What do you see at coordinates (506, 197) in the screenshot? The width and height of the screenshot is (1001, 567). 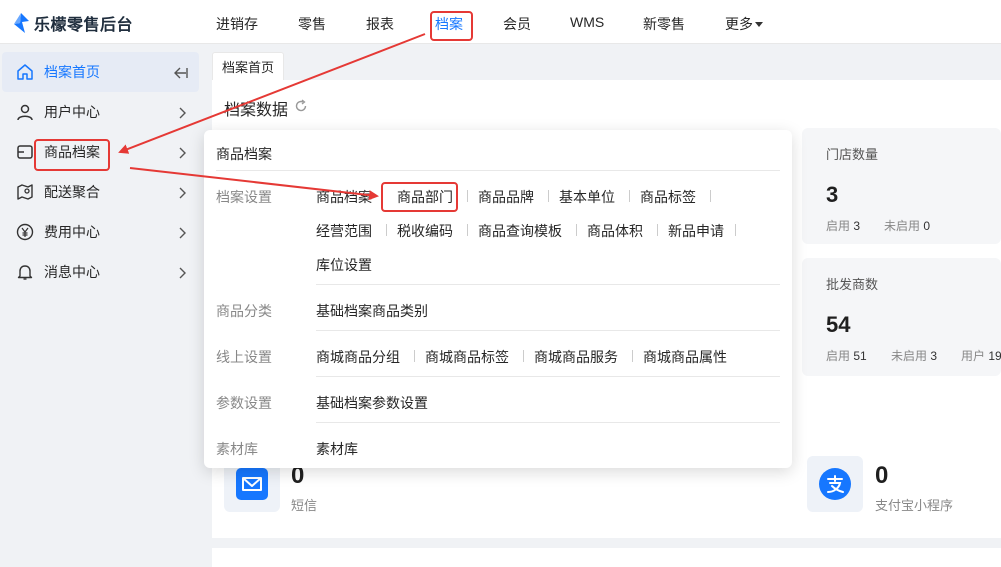 I see `menu-link-product-brand: 商品品牌` at bounding box center [506, 197].